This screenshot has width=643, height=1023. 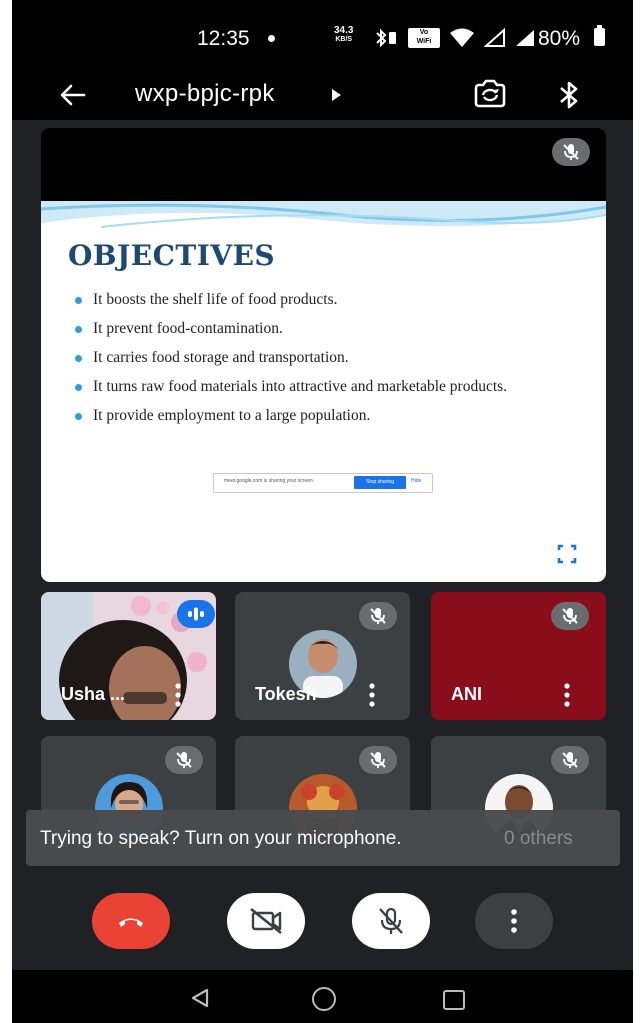 What do you see at coordinates (380, 482) in the screenshot?
I see `stop-sharing-button: Stop sharing` at bounding box center [380, 482].